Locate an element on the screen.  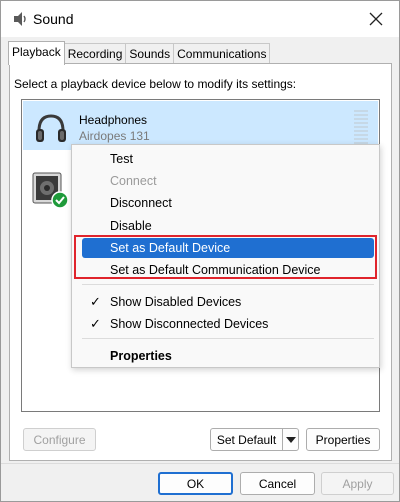
menu-item-show-disabled: ✓ Show Disabled Devices is located at coordinates (228, 302).